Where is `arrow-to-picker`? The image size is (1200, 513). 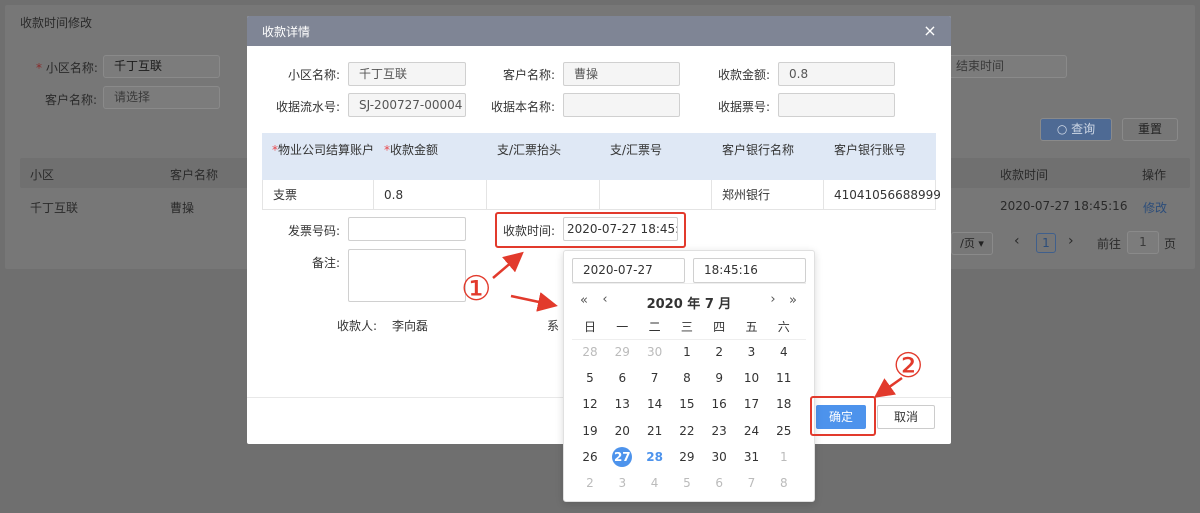
arrow-to-picker is located at coordinates (534, 302).